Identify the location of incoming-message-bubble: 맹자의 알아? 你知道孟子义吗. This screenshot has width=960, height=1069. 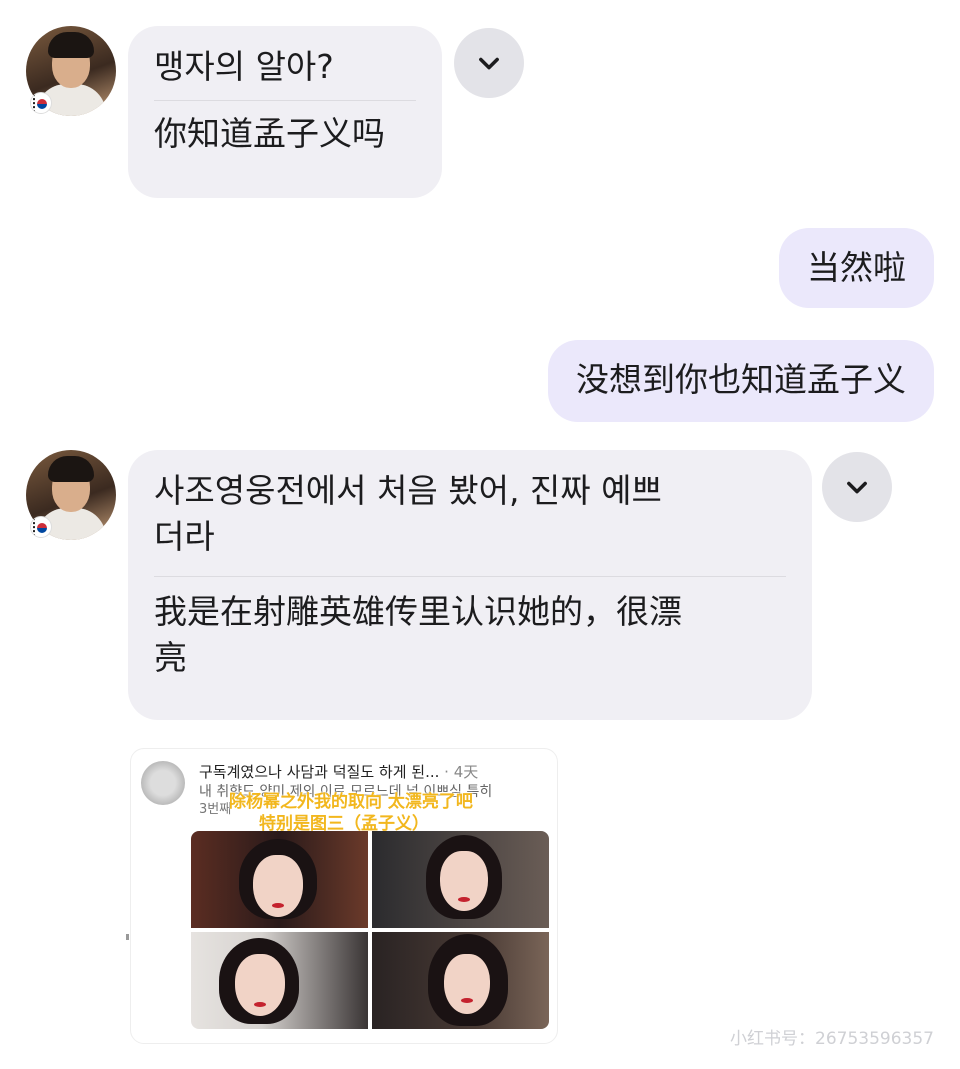
(285, 112).